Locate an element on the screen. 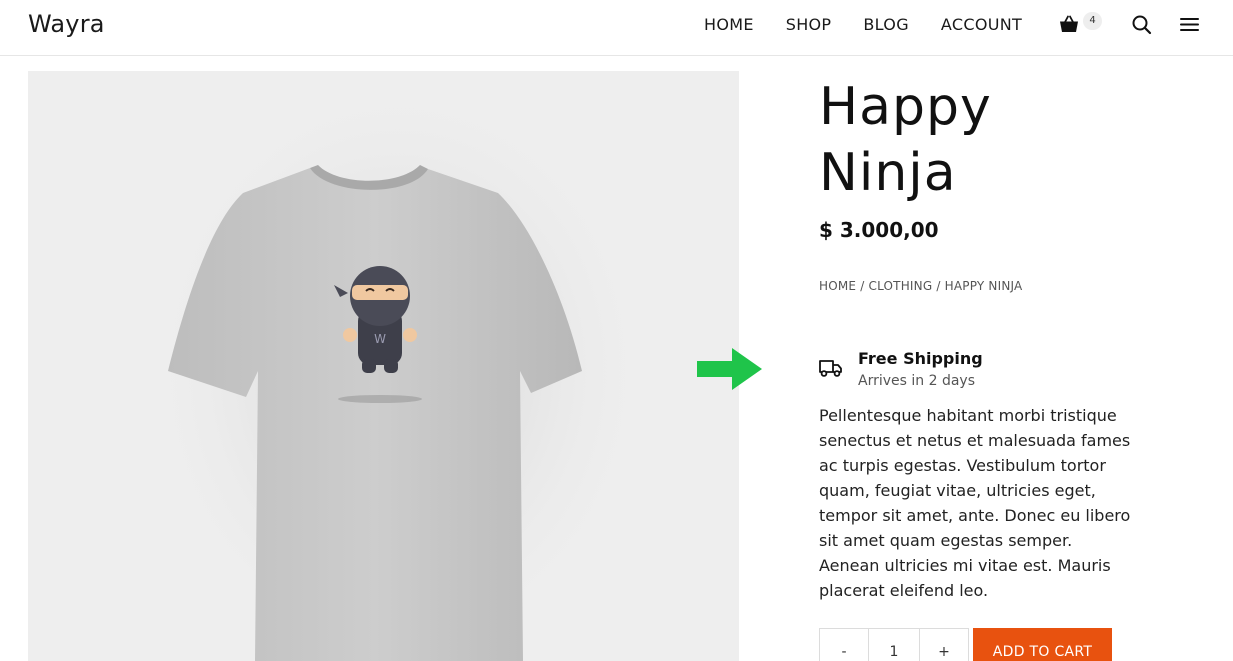  menu-icon is located at coordinates (1189, 24).